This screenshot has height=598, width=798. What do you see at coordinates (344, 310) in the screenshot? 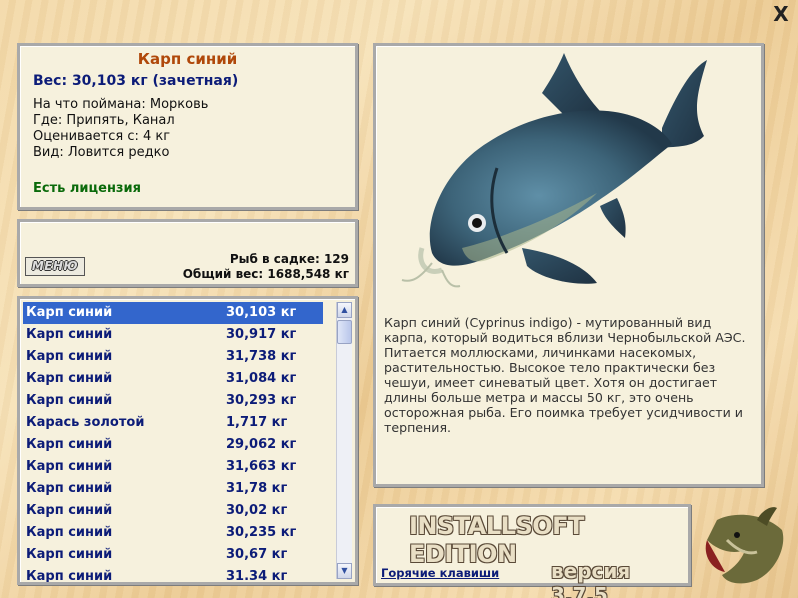
I see `scroll-up-button: ▲` at bounding box center [344, 310].